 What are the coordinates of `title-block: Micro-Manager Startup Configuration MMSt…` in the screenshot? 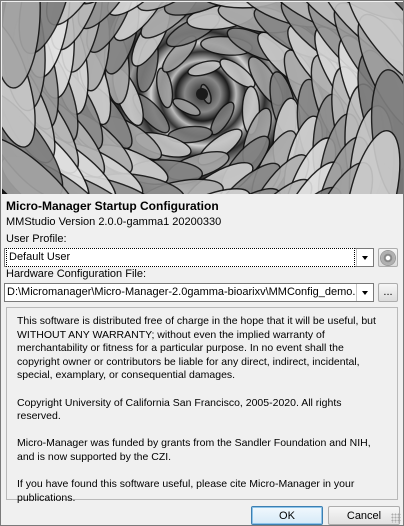 It's located at (113, 214).